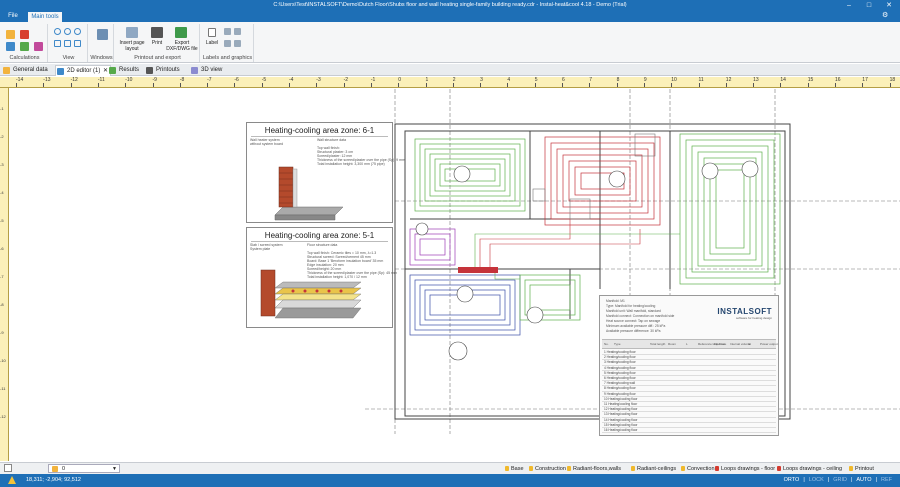 The width and height of the screenshot is (900, 487). What do you see at coordinates (863, 480) in the screenshot?
I see `snap-mode-auto: AUTO` at bounding box center [863, 480].